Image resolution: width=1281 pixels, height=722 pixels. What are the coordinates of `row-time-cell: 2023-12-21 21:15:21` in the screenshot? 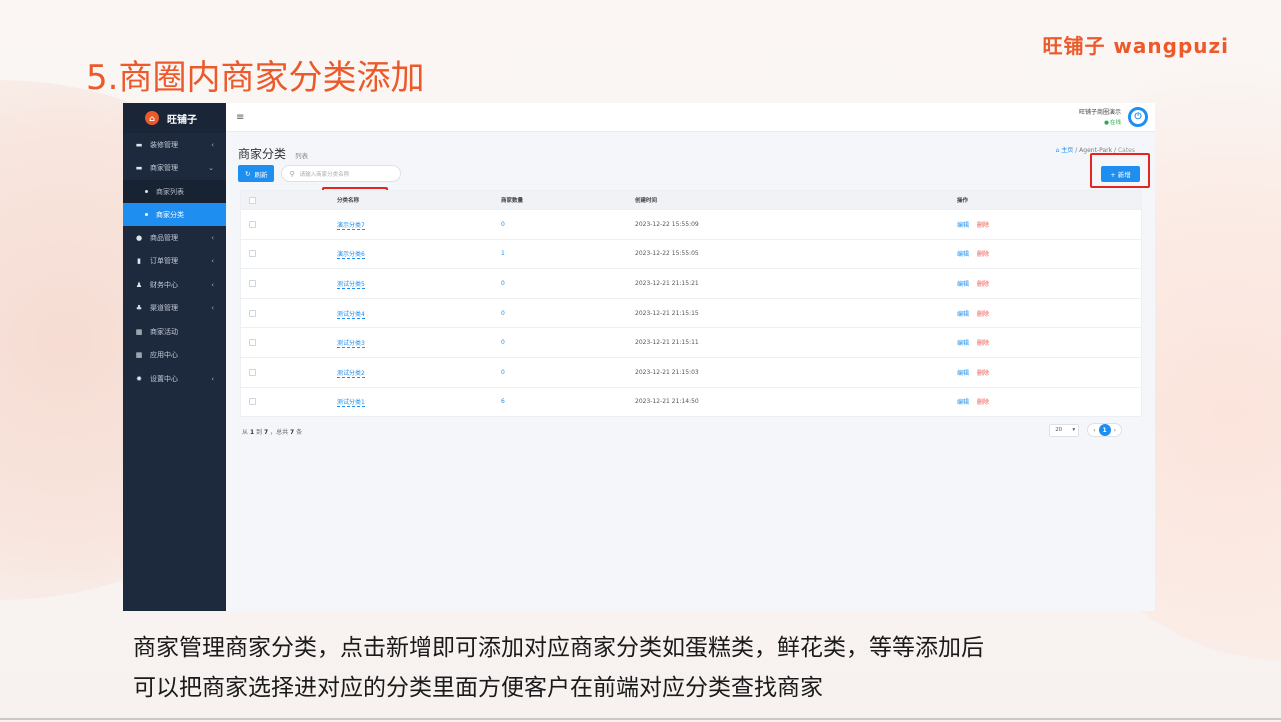 It's located at (667, 283).